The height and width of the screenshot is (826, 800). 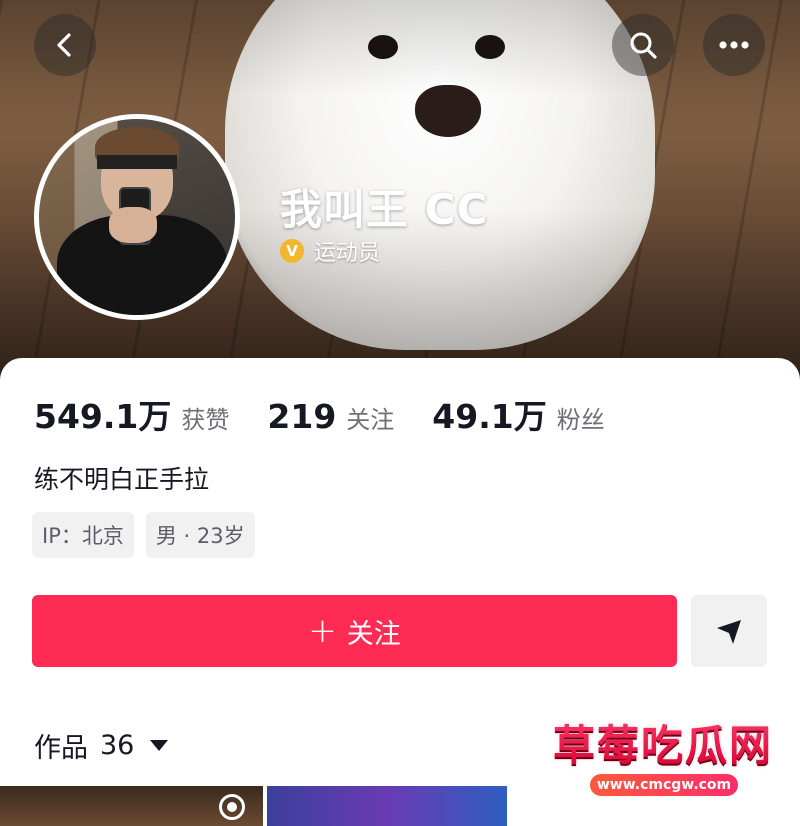 What do you see at coordinates (133, 225) in the screenshot?
I see `avatar-hand` at bounding box center [133, 225].